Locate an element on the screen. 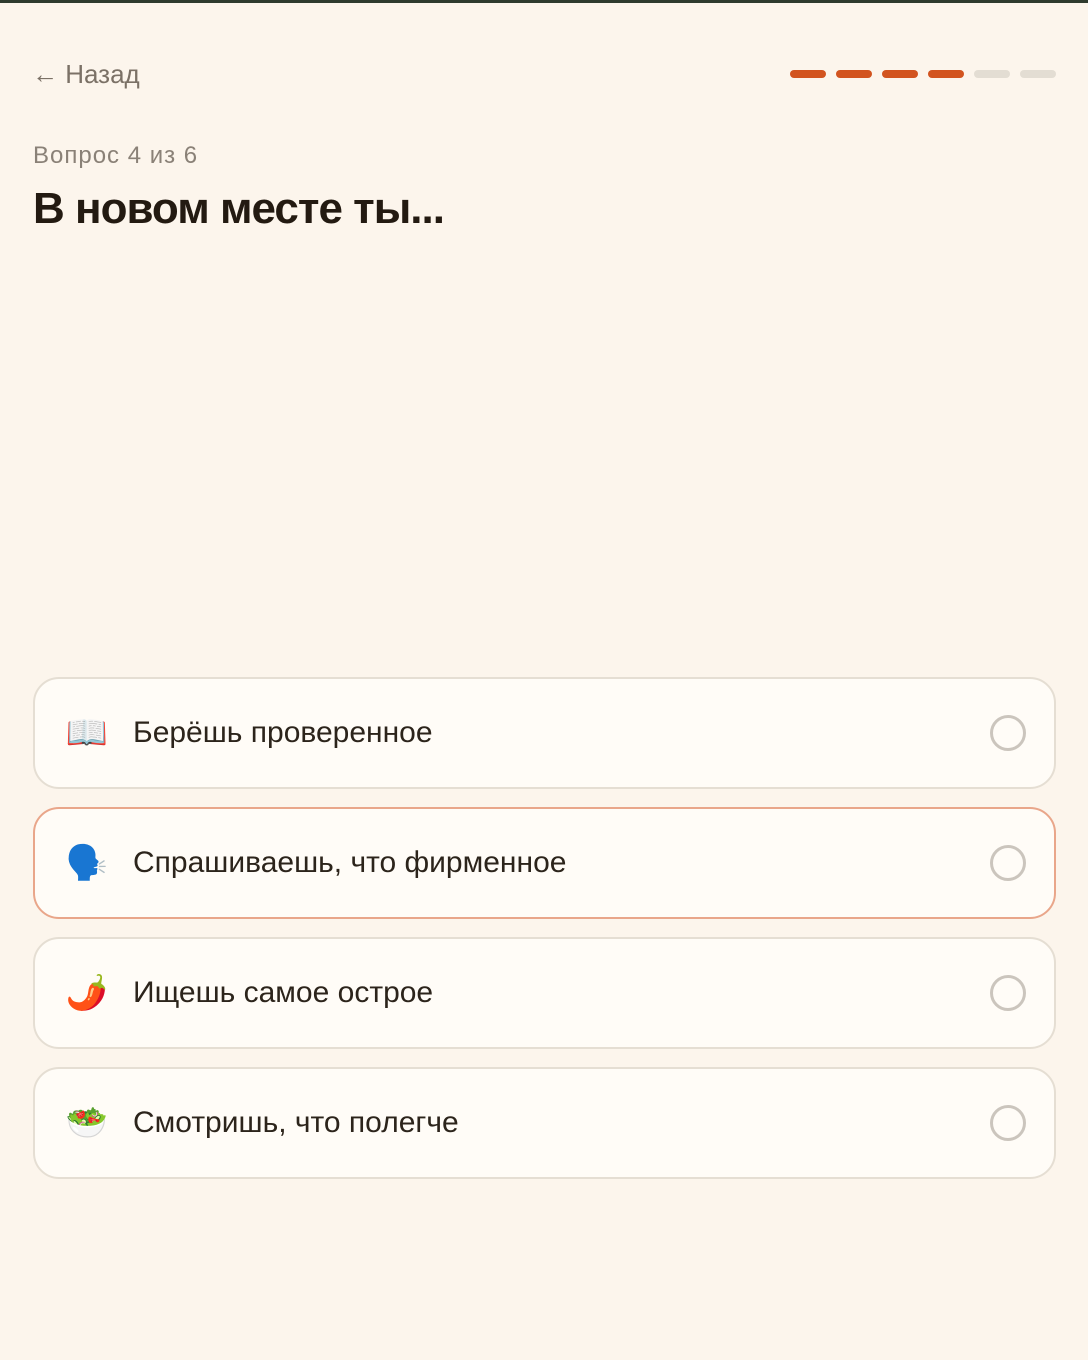 The width and height of the screenshot is (1088, 1360). top-rule is located at coordinates (544, 1).